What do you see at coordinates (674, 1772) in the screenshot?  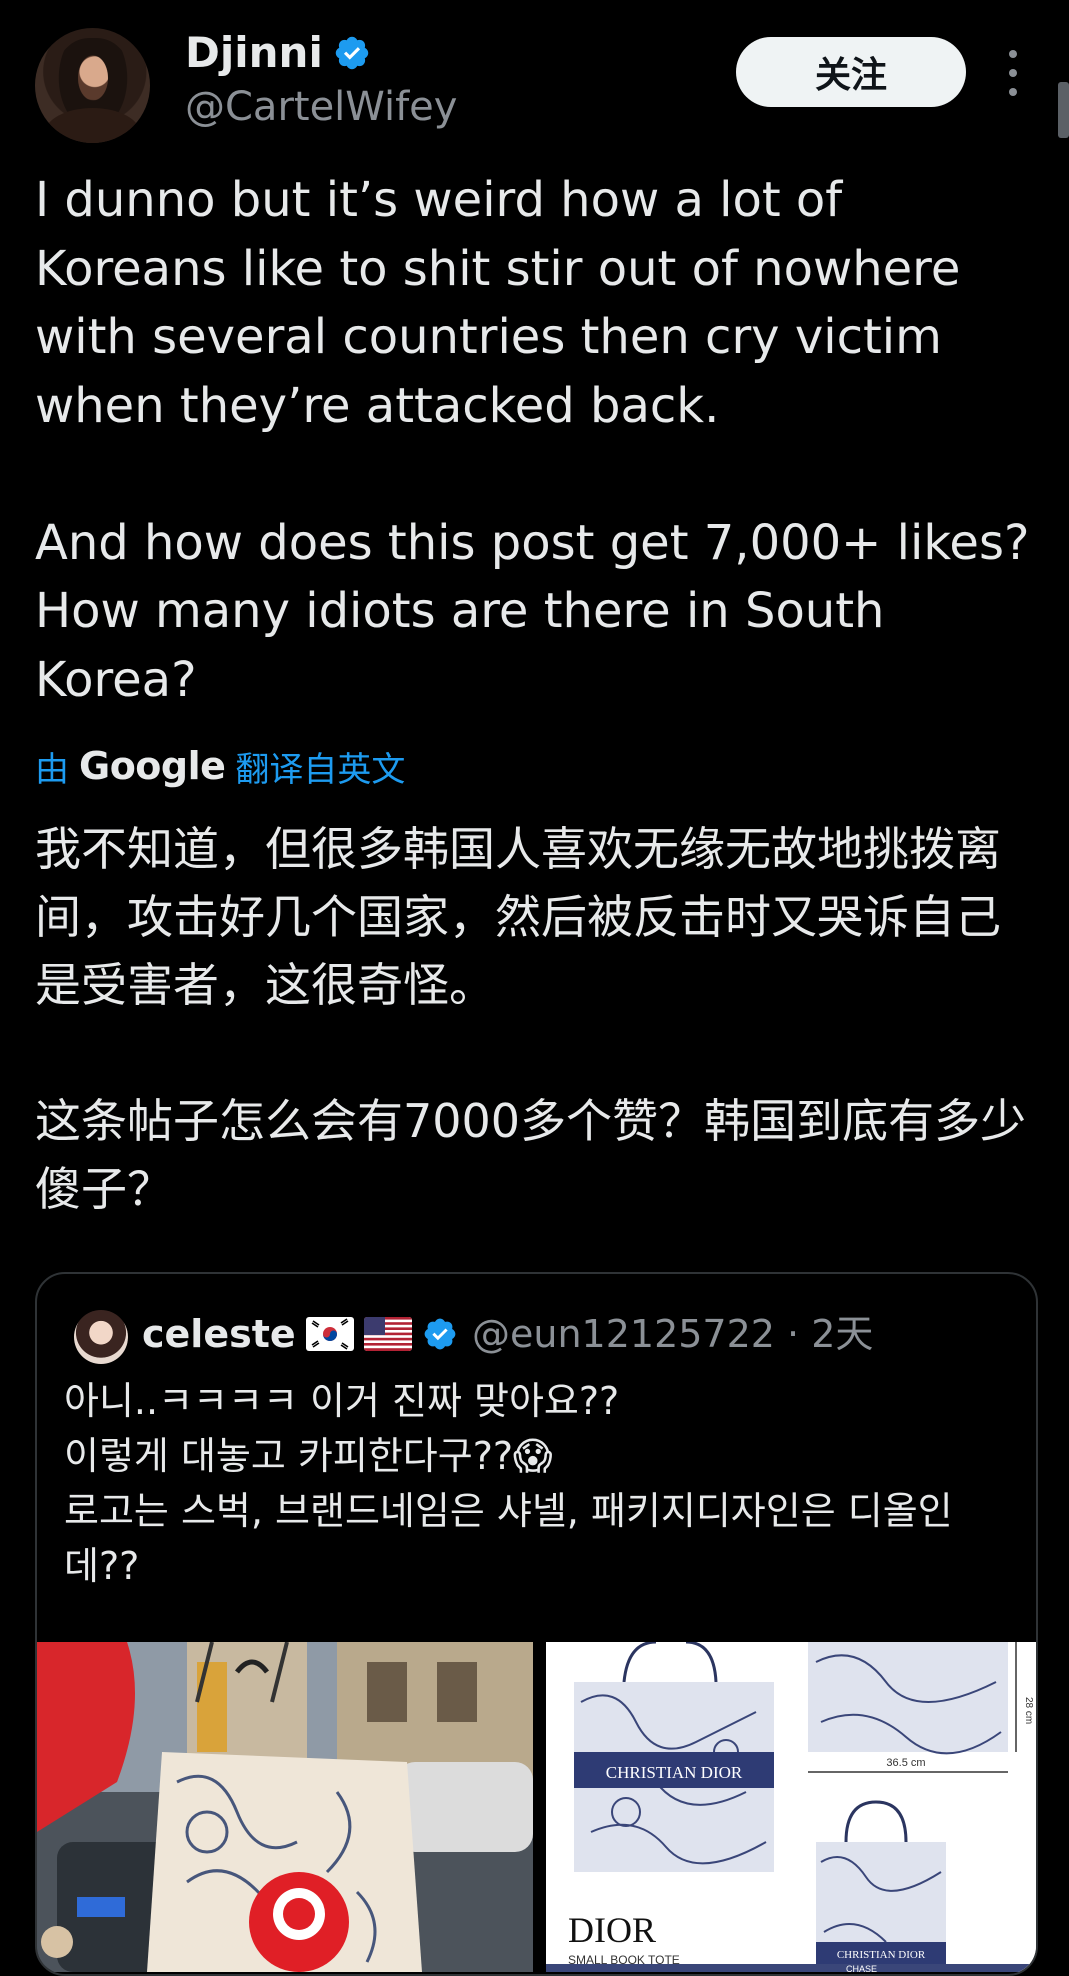 I see `bag-label: CHRISTIAN DIOR` at bounding box center [674, 1772].